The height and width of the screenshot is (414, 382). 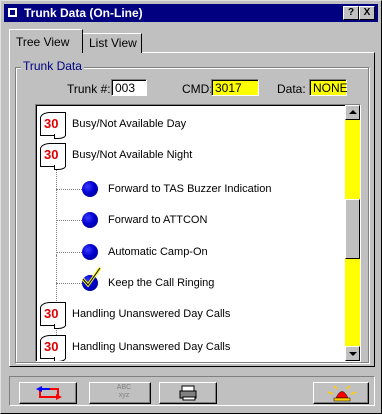 What do you see at coordinates (351, 13) in the screenshot?
I see `help-button: ?` at bounding box center [351, 13].